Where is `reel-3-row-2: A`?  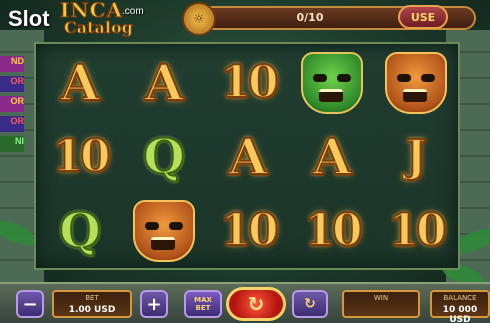
reel-3-row-2: A is located at coordinates (248, 157).